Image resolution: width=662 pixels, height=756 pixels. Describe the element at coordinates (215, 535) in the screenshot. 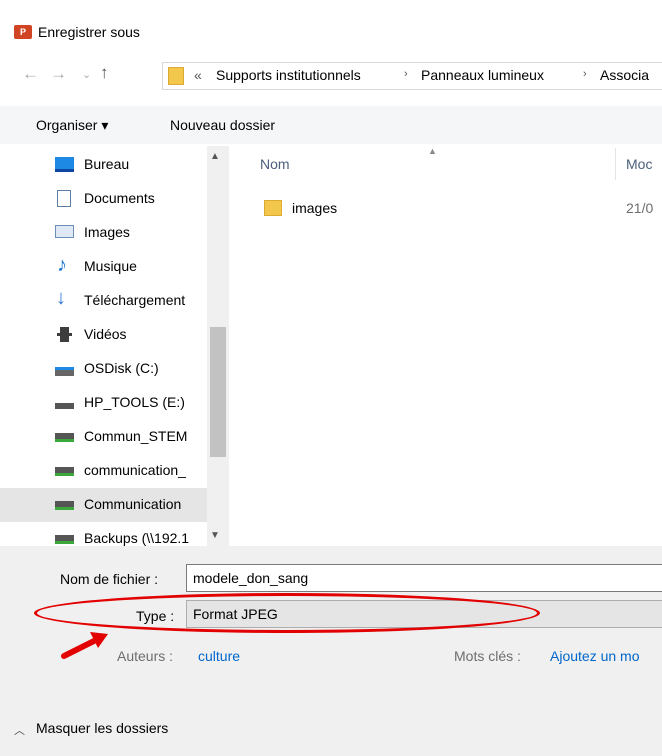

I see `scroll-down-icon: ▼` at that location.